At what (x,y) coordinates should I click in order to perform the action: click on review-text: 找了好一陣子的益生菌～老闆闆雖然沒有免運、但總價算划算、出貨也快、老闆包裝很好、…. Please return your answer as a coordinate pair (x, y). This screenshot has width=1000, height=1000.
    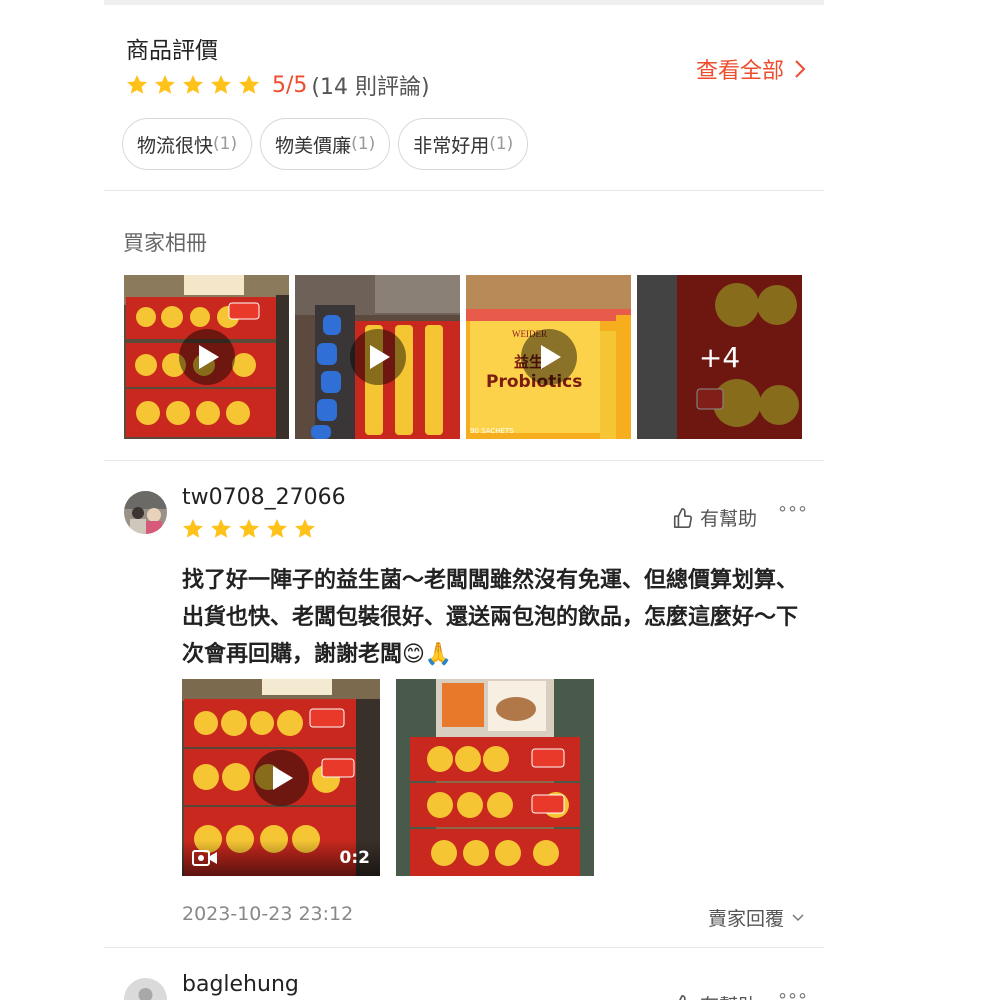
    Looking at the image, I should click on (490, 617).